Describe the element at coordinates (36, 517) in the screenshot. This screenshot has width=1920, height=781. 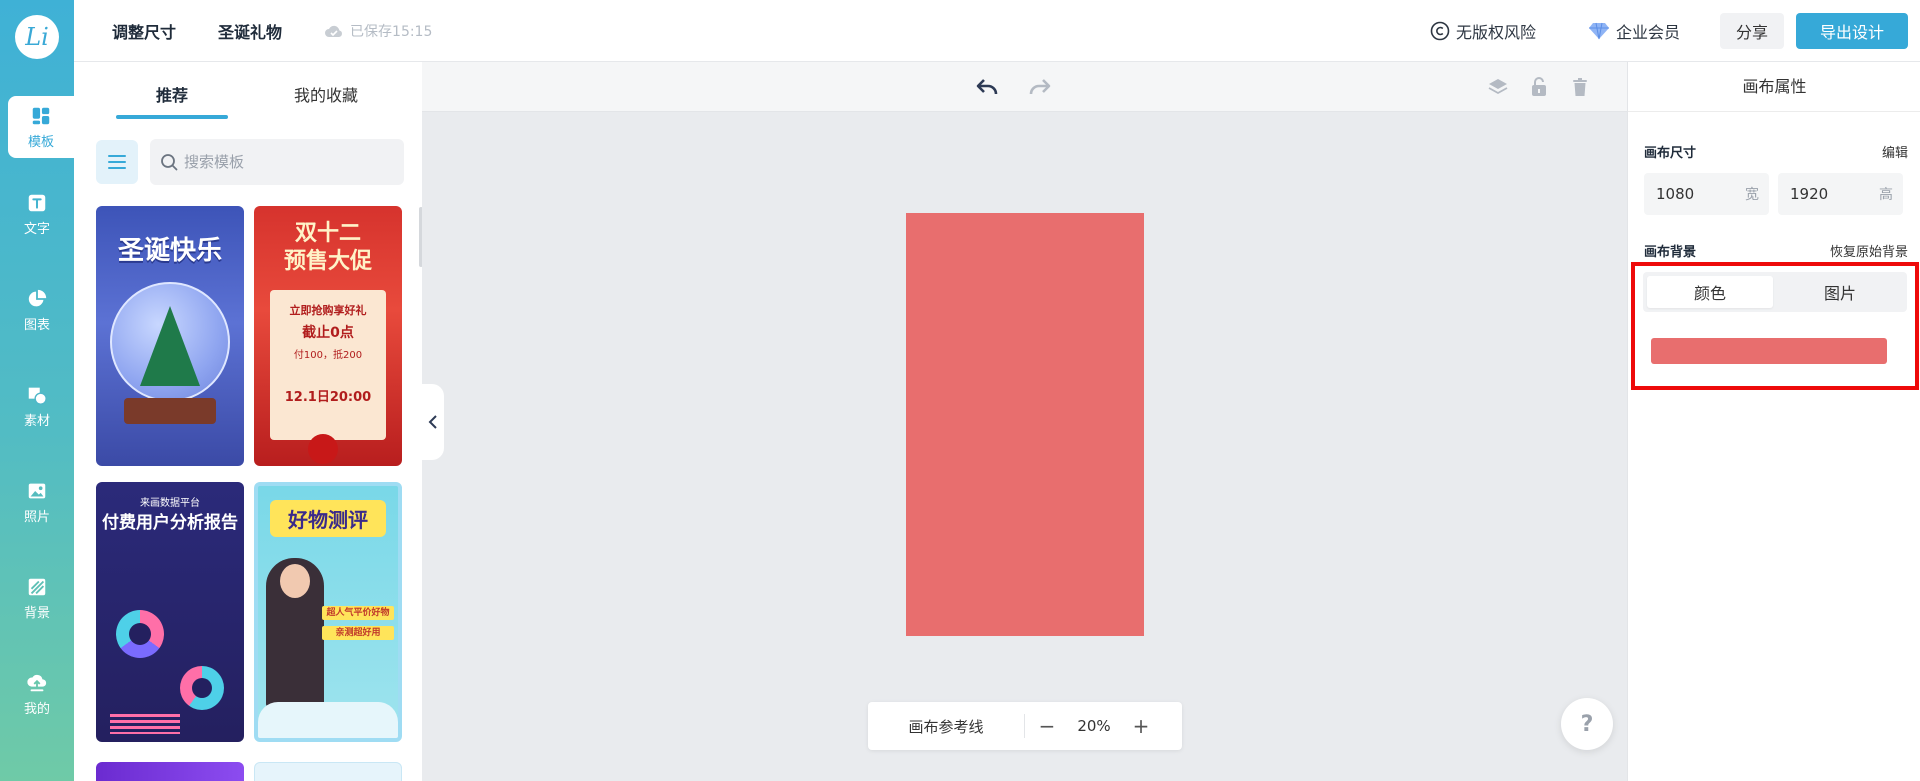
I see `rail-label-photo: 照片` at that location.